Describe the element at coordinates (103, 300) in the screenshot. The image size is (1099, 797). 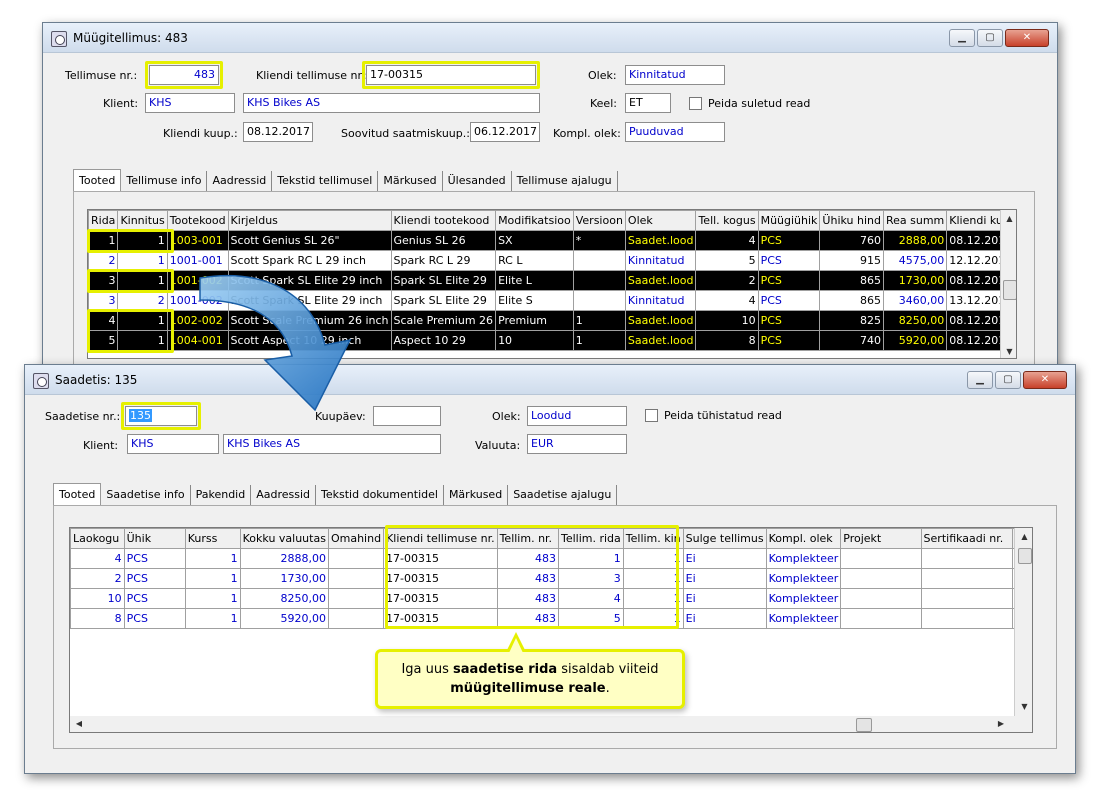
I see `cell-rida: 3` at that location.